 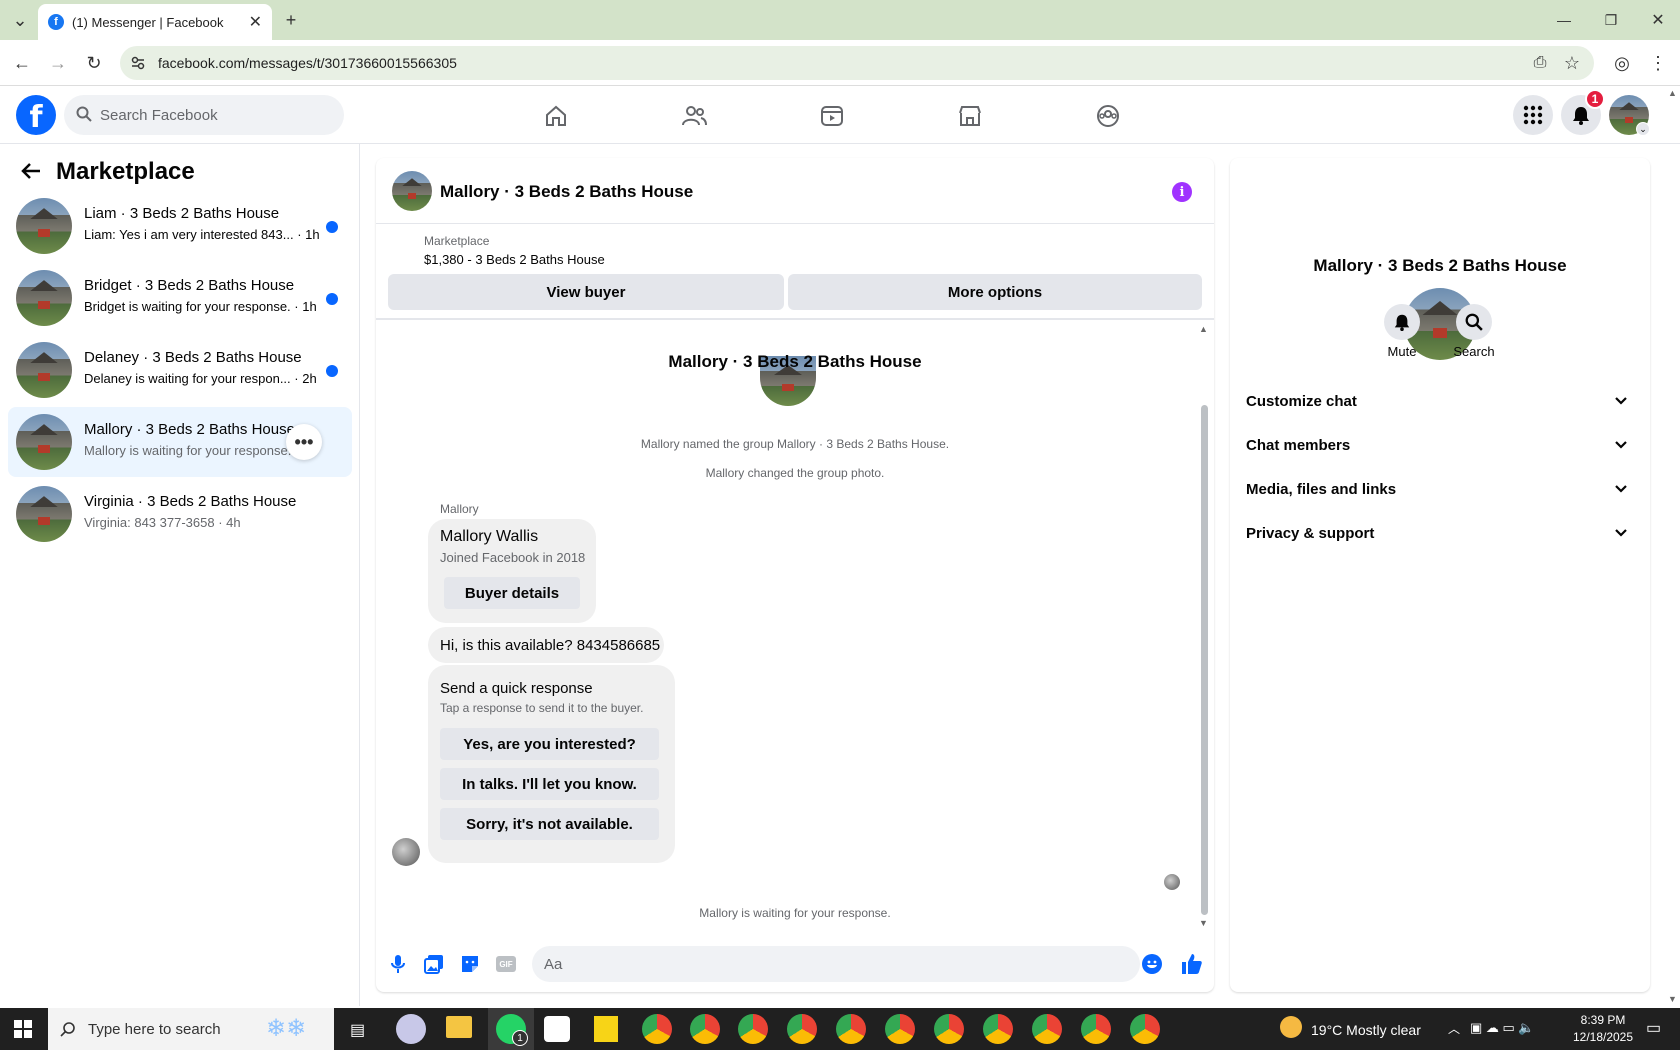 What do you see at coordinates (566, 192) in the screenshot?
I see `chat-title: Mallory · 3 Beds 2 Baths House` at bounding box center [566, 192].